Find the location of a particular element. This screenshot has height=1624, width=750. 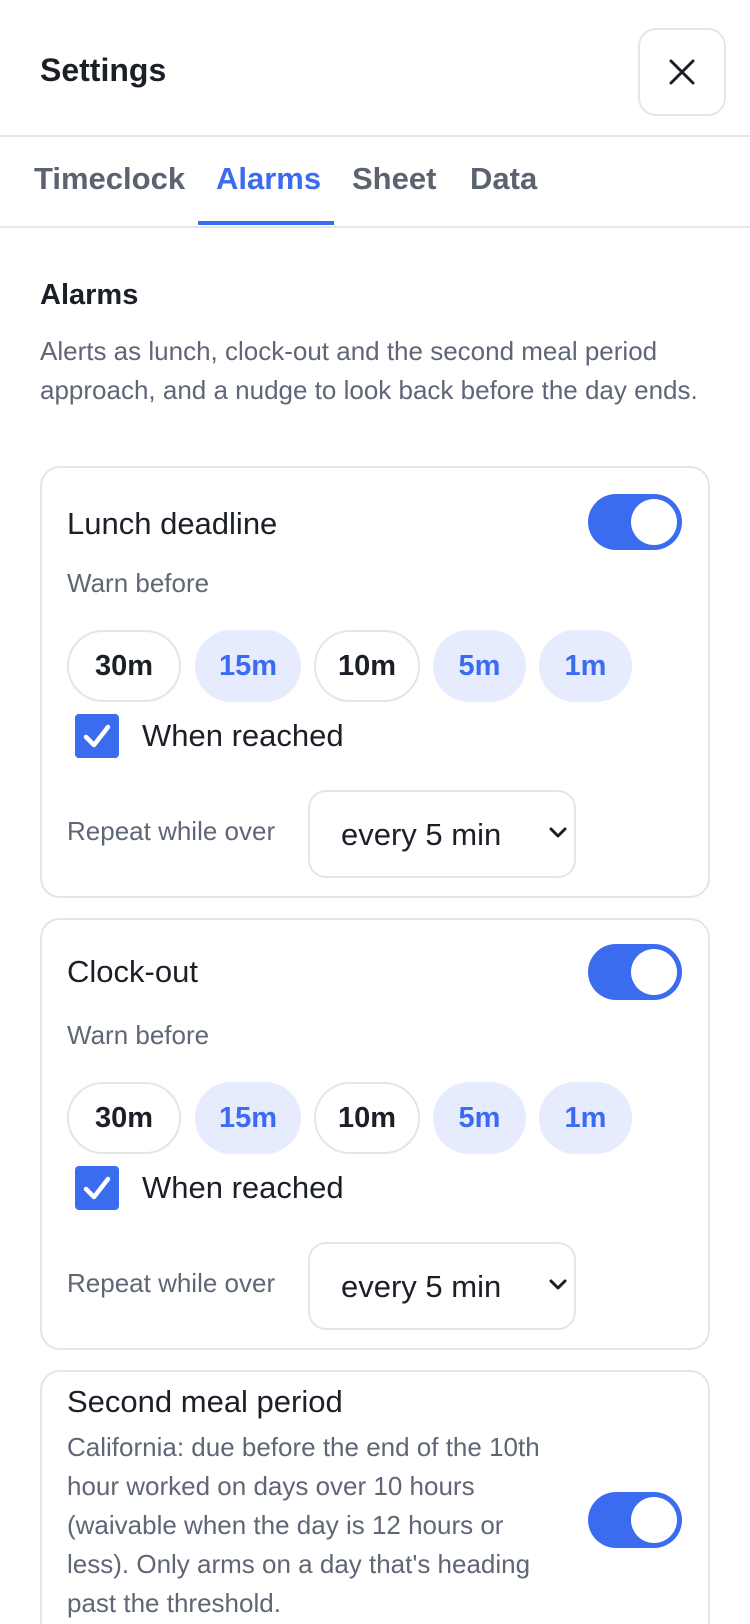

clock-out-enabled-toggle is located at coordinates (635, 972).